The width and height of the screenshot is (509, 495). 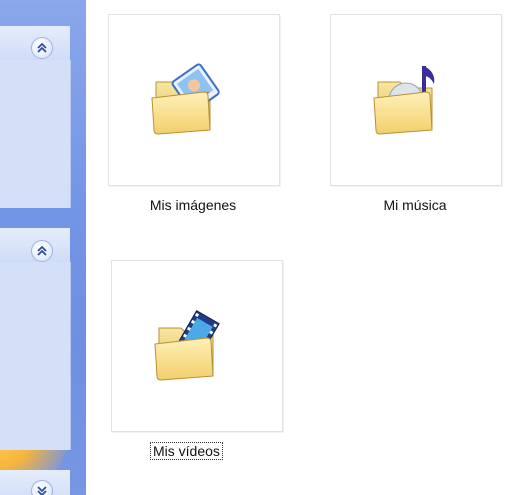 I want to click on videos-folder-icon, so click(x=187, y=345).